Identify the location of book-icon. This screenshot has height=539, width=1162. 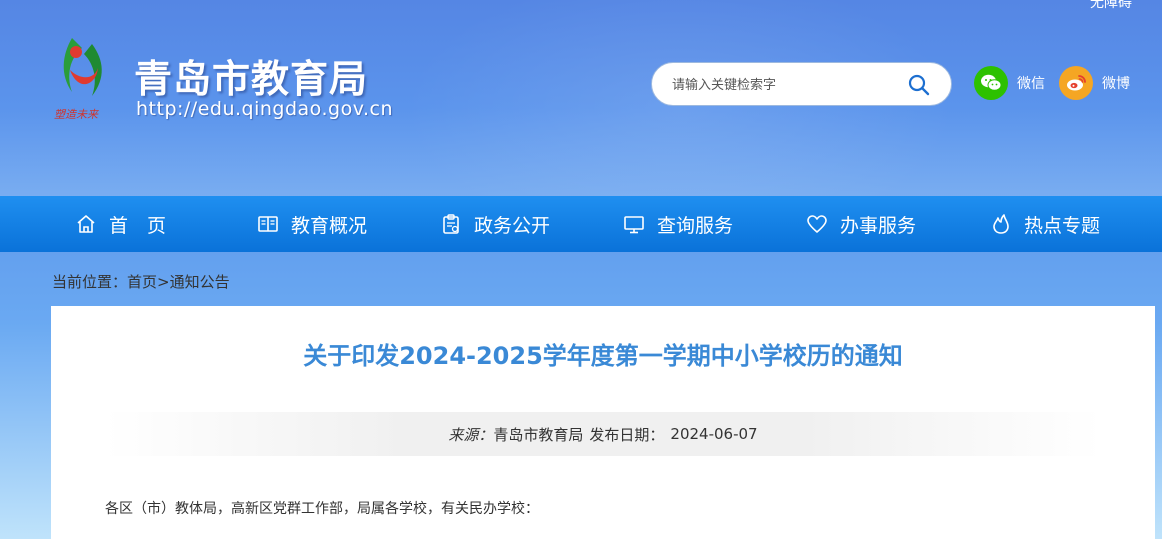
(268, 224).